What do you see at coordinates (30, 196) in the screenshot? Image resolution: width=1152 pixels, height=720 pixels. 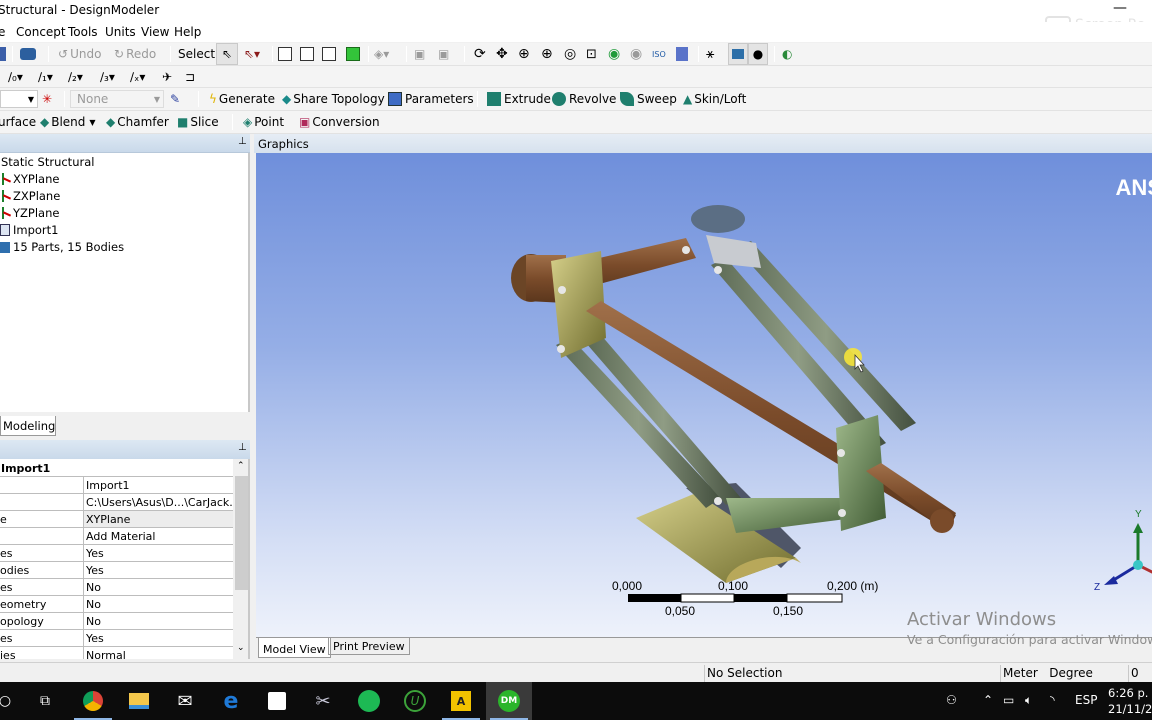 I see `tree-item-zxplane: ZXPlane` at bounding box center [30, 196].